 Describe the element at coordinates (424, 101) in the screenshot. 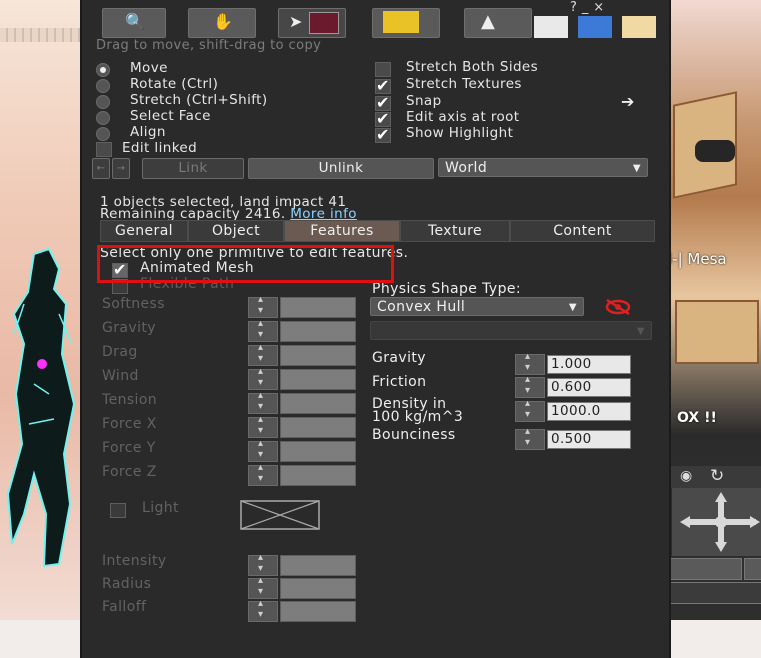

I see `snap-label: Snap` at that location.